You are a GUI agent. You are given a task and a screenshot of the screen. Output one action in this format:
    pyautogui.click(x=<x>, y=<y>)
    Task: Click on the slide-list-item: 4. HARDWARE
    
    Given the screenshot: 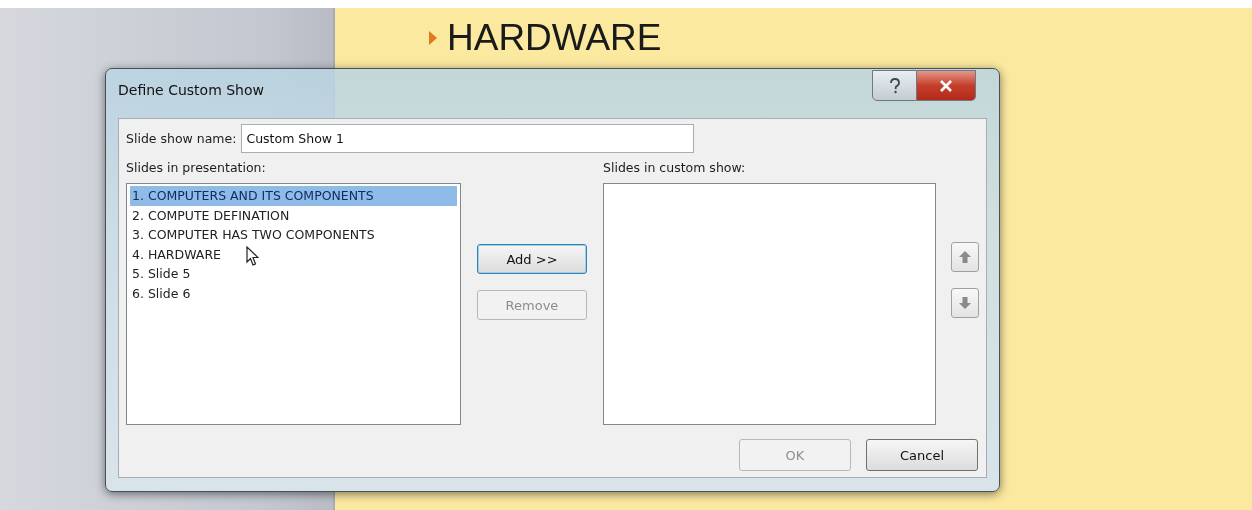 What is the action you would take?
    pyautogui.click(x=293, y=254)
    